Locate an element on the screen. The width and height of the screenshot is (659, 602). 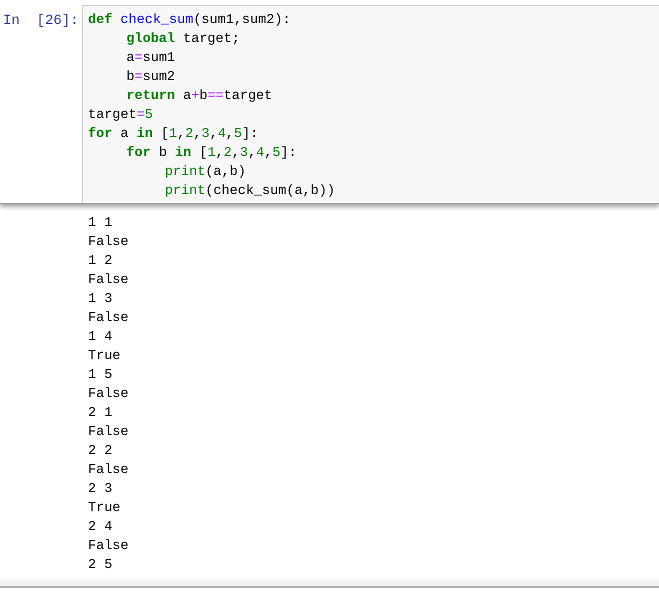
output-line: 1 2 is located at coordinates (100, 262).